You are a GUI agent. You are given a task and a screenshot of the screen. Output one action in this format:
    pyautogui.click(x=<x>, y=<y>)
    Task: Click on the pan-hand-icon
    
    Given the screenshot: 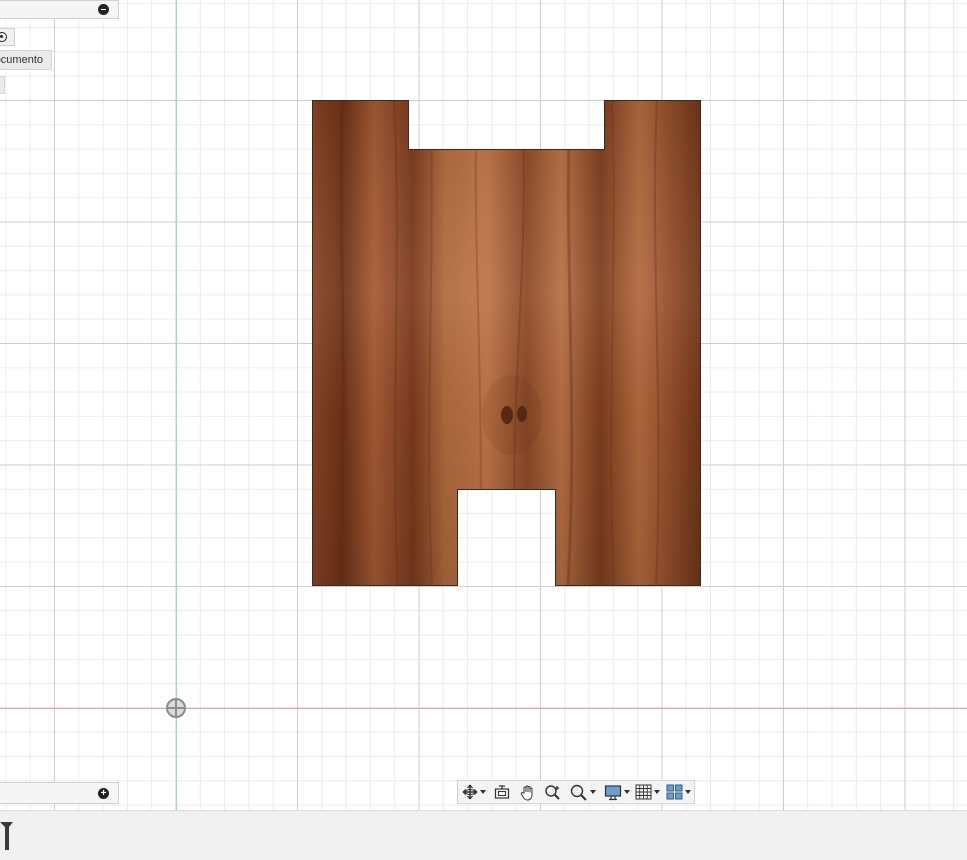 What is the action you would take?
    pyautogui.click(x=526, y=793)
    